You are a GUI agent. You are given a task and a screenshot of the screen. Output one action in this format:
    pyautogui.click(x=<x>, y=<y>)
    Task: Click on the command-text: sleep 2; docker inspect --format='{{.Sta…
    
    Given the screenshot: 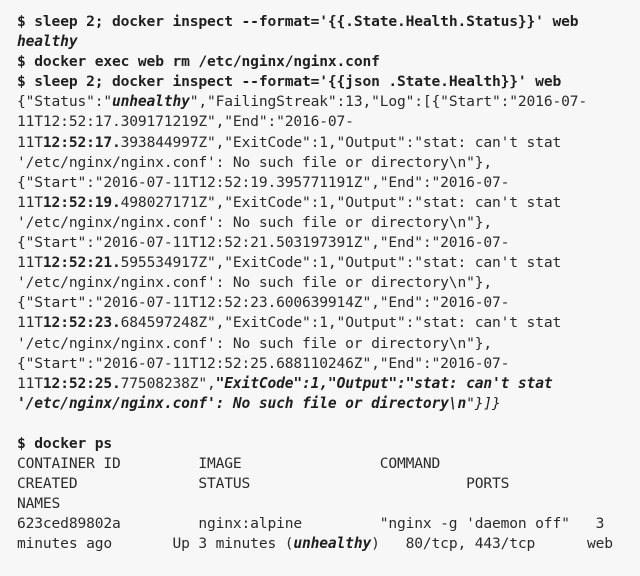 What is the action you would take?
    pyautogui.click(x=306, y=21)
    